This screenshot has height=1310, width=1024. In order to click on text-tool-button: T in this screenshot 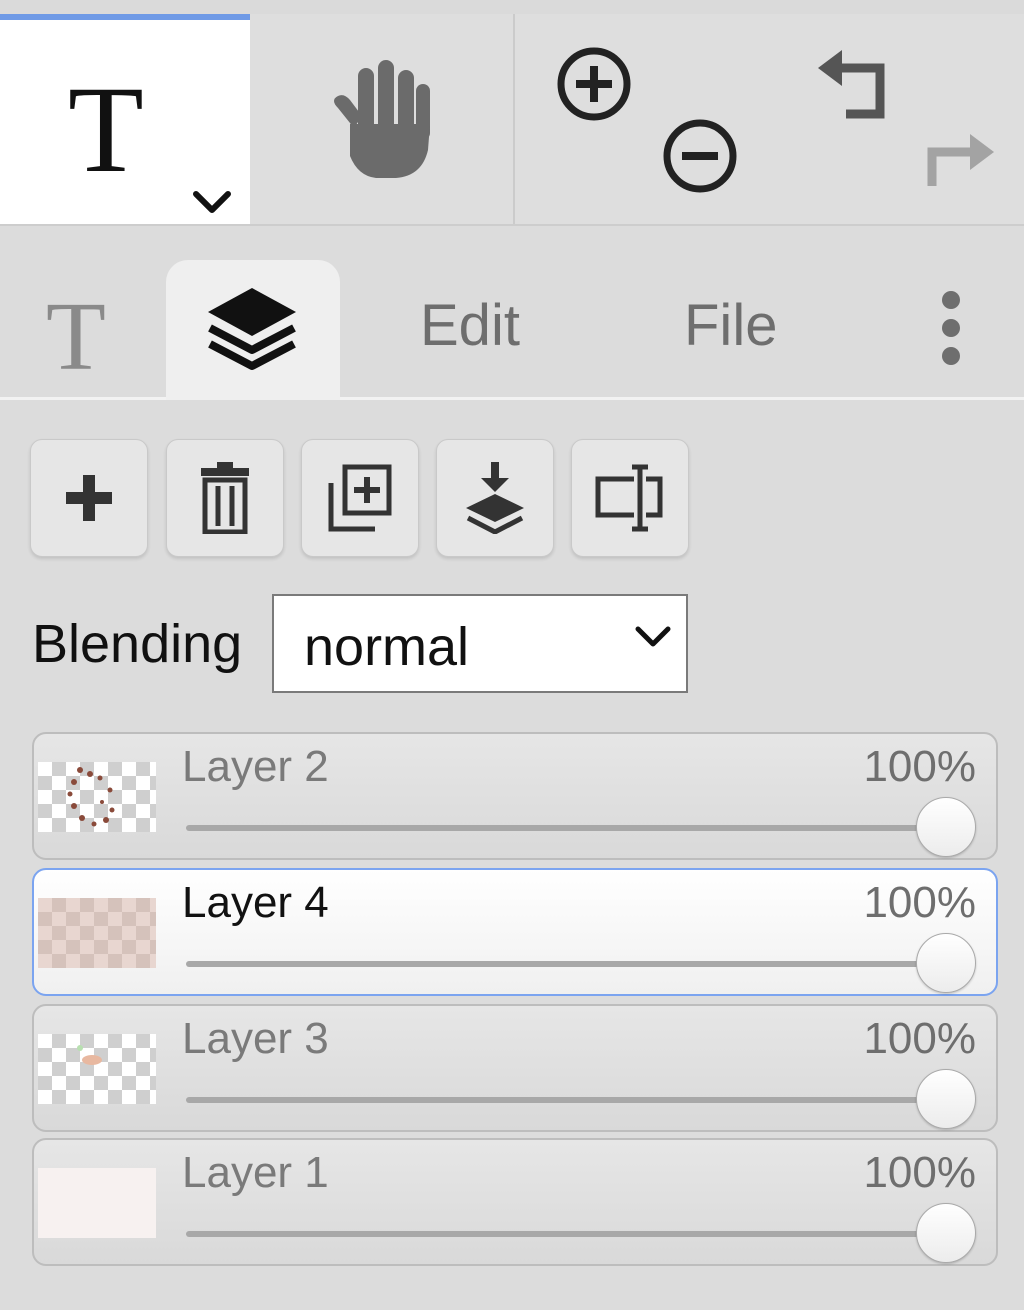, I will do `click(125, 119)`.